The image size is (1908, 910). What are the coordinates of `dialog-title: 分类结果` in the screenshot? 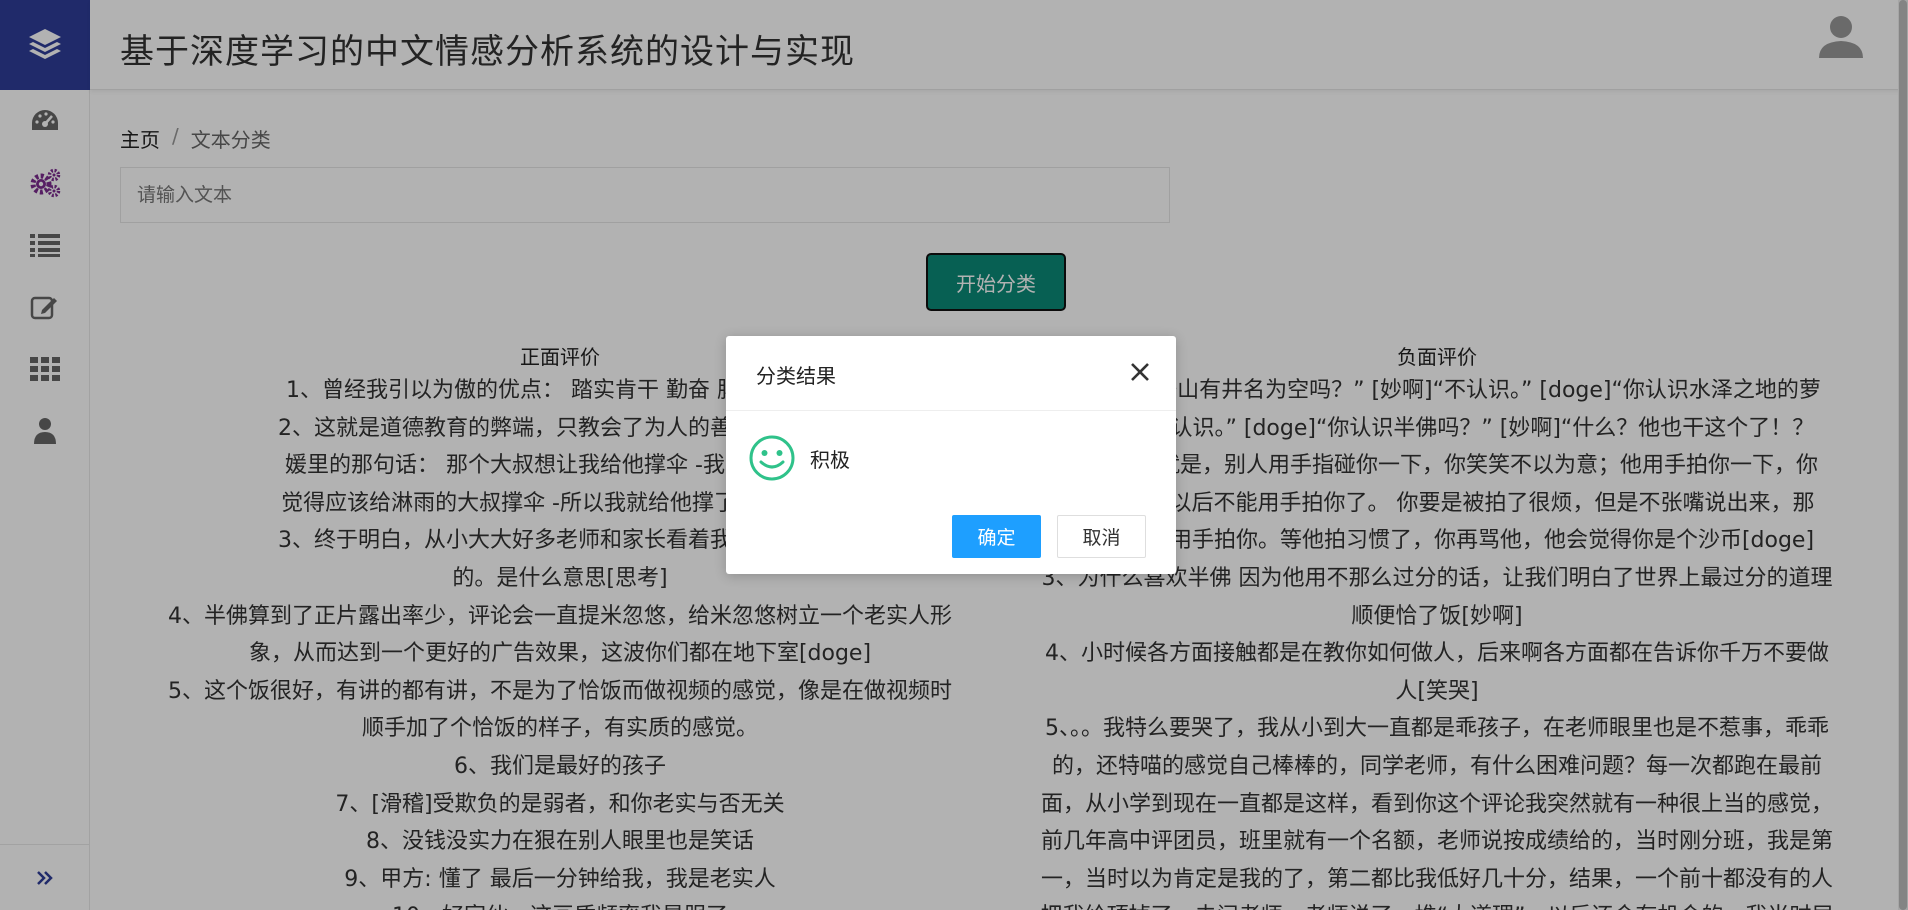 It's located at (796, 376).